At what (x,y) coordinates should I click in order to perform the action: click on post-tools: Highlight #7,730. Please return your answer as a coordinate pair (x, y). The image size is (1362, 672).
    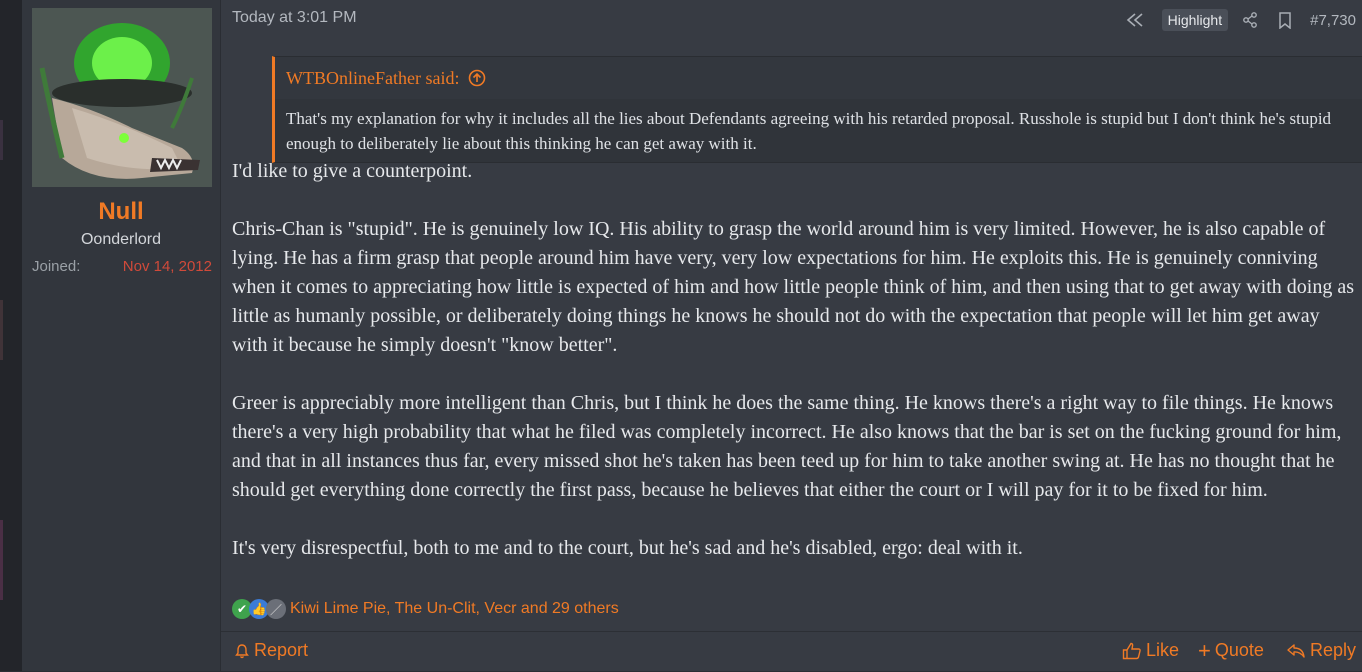
    Looking at the image, I should click on (1241, 20).